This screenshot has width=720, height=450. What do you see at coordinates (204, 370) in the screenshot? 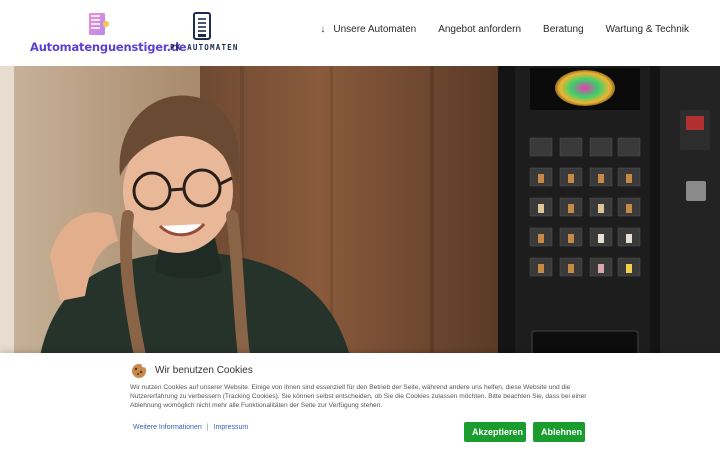
I see `cookie-title: Wir benutzen Cookies` at bounding box center [204, 370].